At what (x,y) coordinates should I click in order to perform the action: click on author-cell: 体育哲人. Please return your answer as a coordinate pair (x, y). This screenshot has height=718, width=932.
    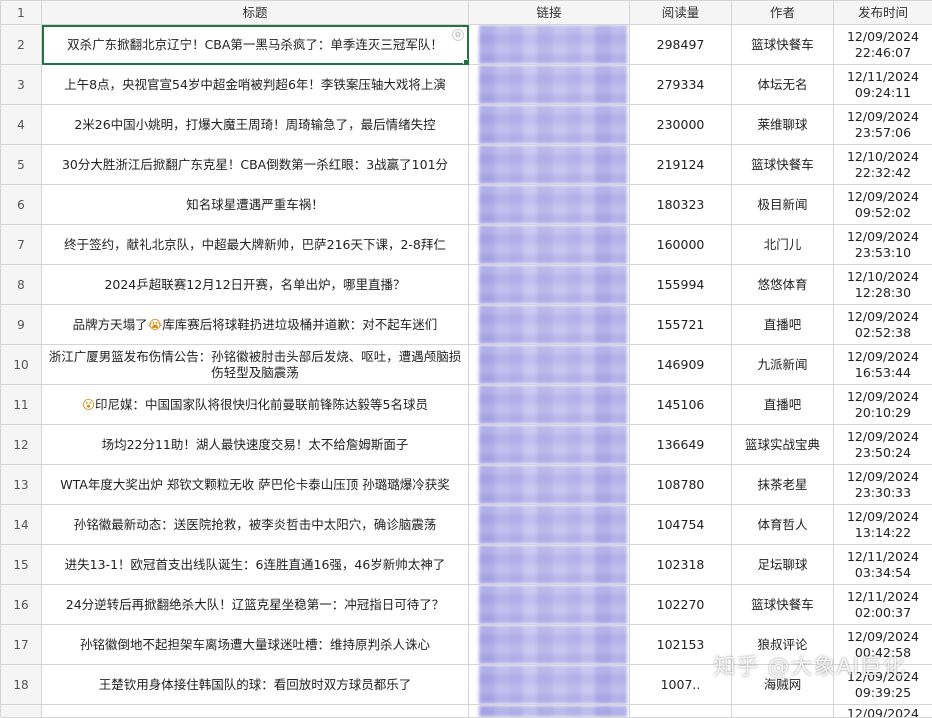
    Looking at the image, I should click on (783, 525).